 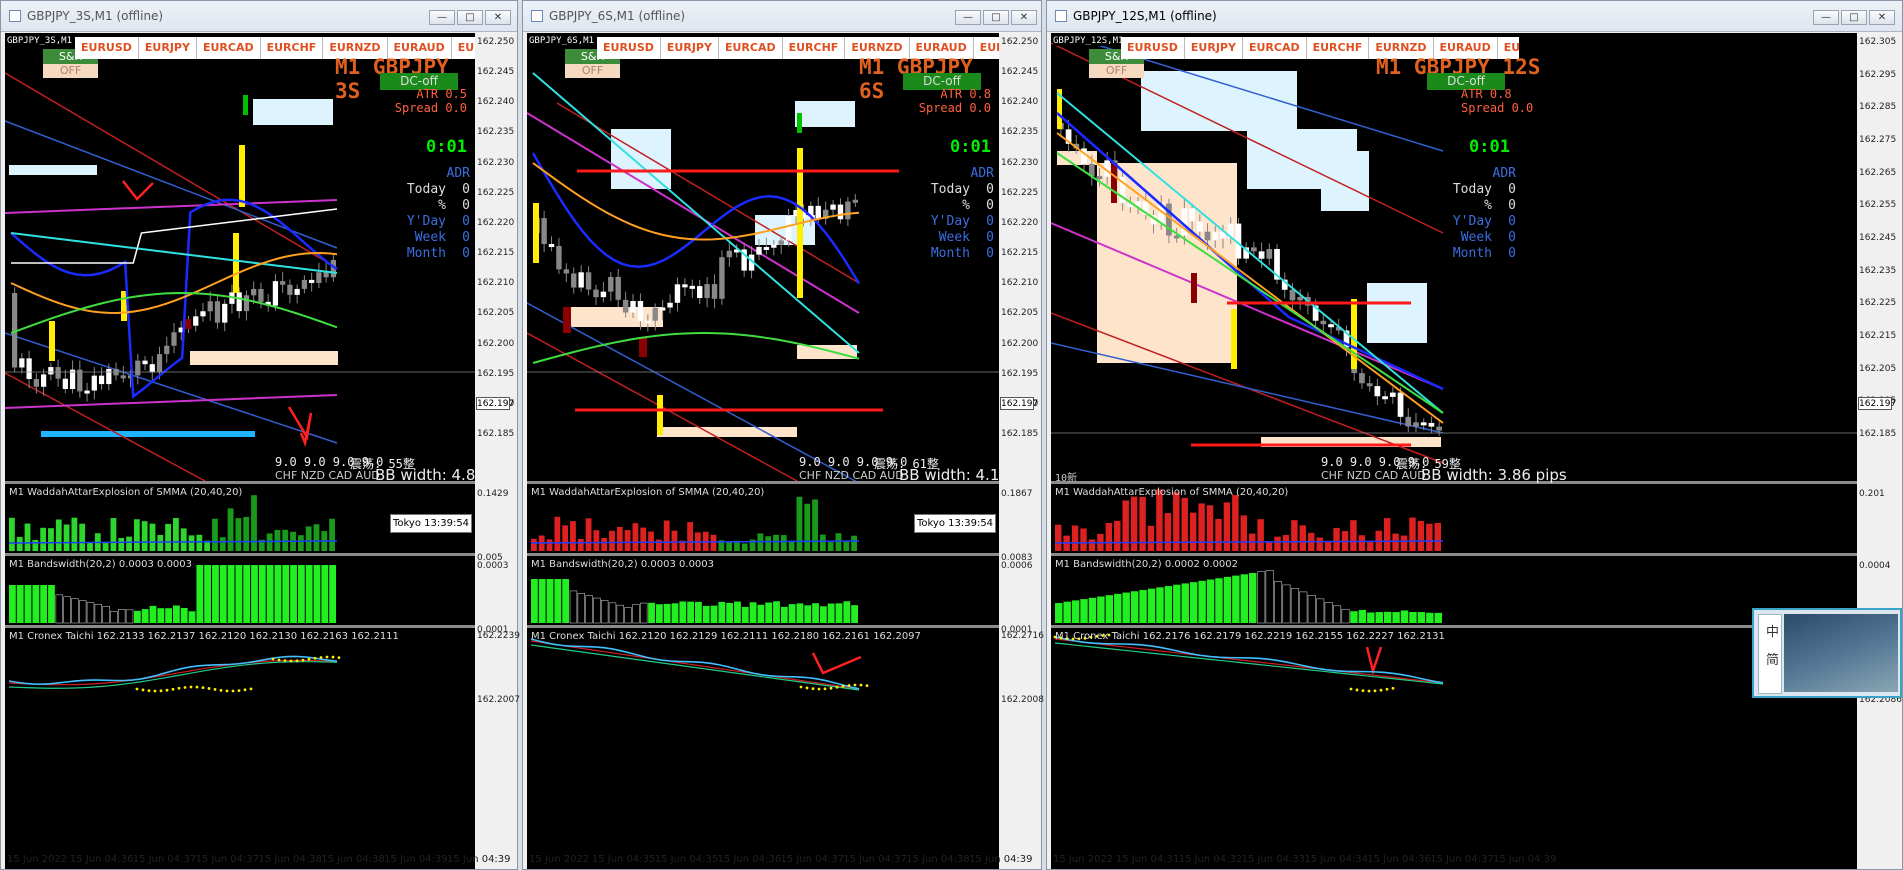 I want to click on time-axis-label: 15 Jun 04:36, so click(x=1399, y=859).